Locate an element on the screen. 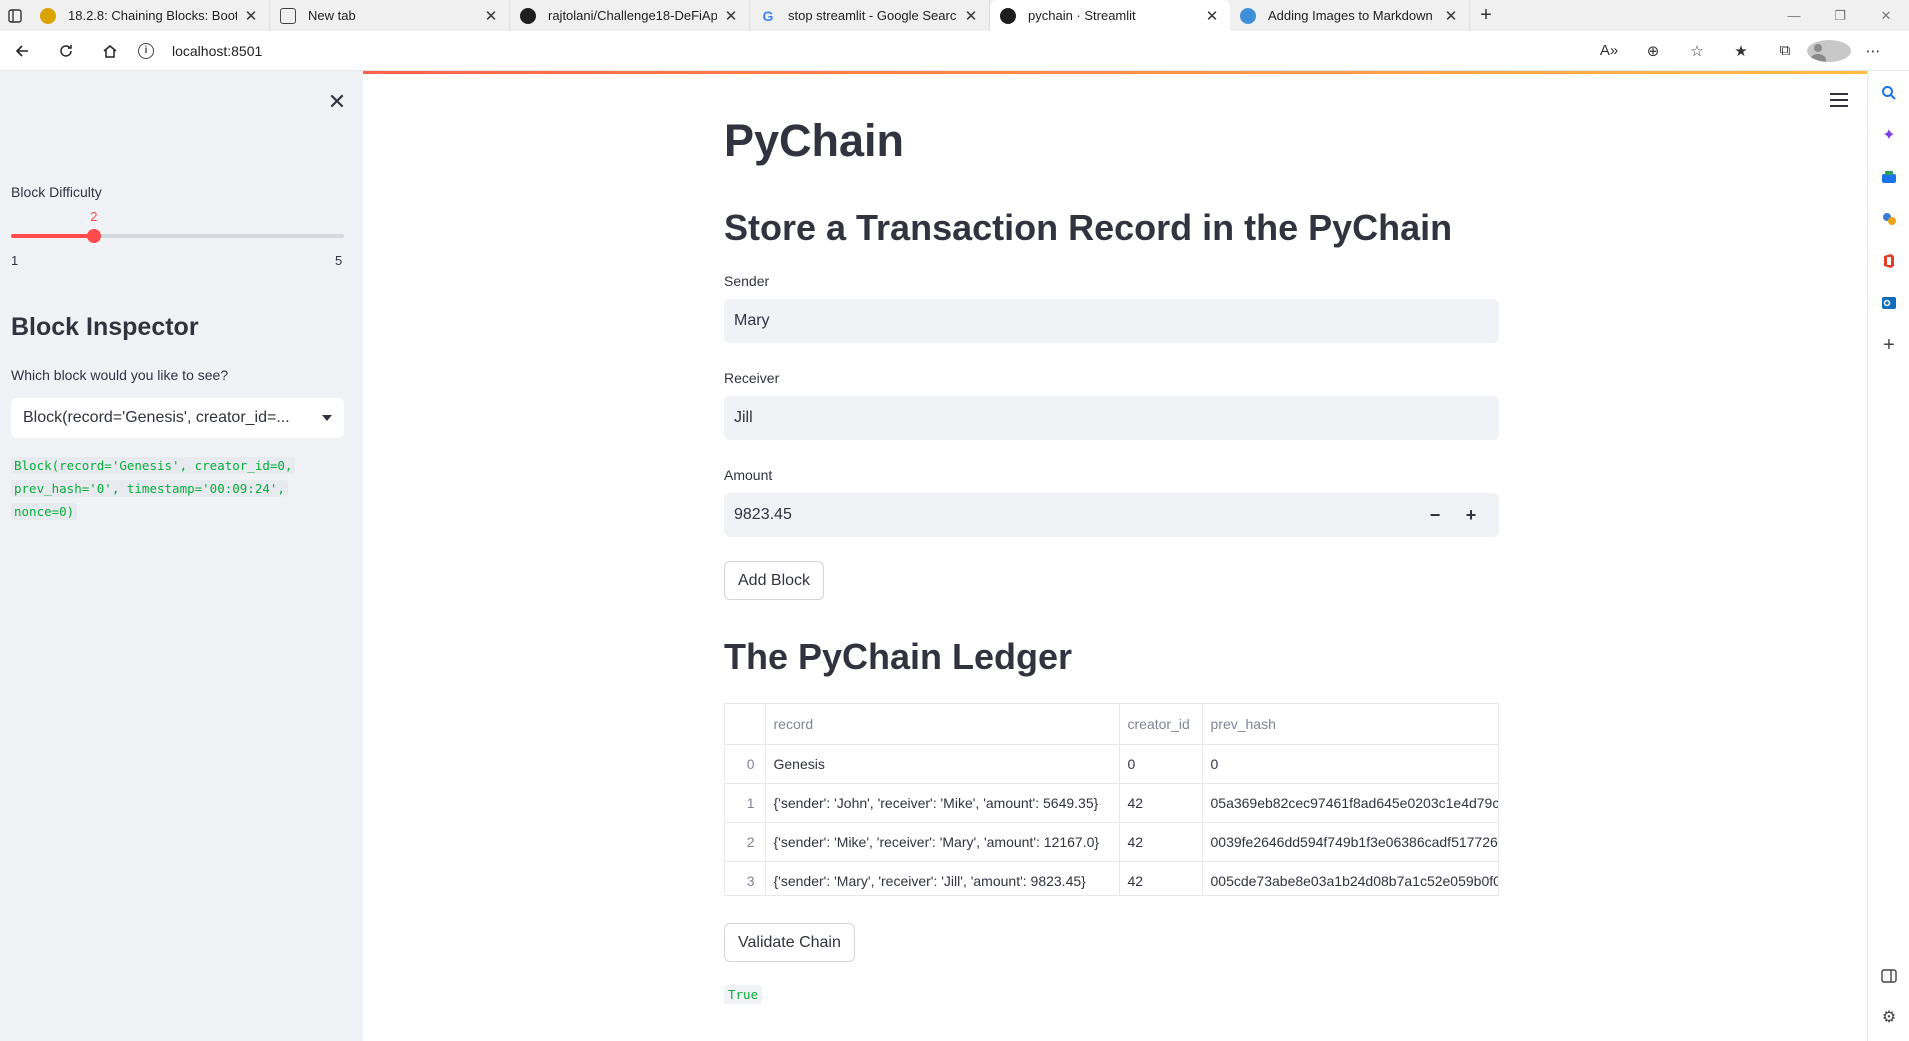  browser-tab-streamlit: pychain · Streamlit ✕ is located at coordinates (1110, 15).